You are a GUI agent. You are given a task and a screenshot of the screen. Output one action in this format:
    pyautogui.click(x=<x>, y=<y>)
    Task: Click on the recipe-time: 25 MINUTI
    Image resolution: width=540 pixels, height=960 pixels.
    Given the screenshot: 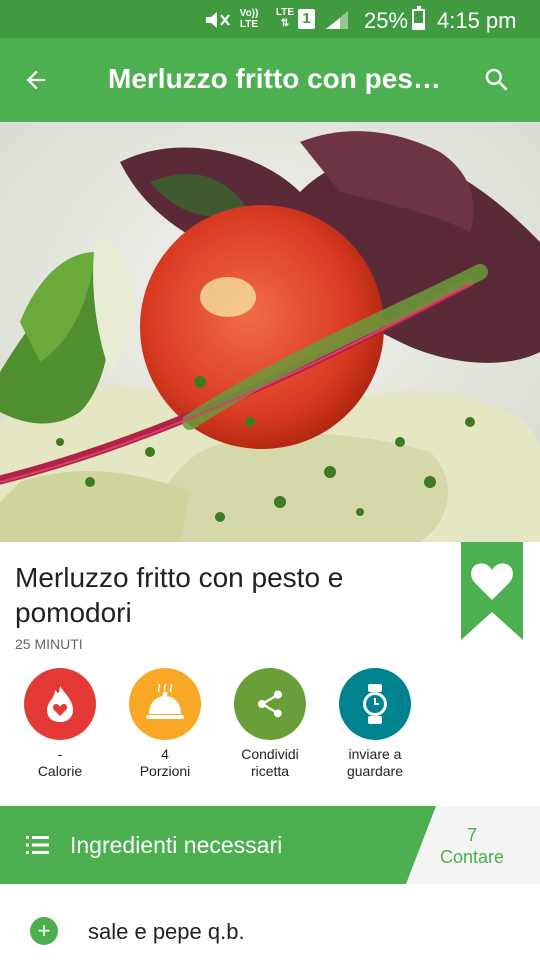 What is the action you would take?
    pyautogui.click(x=49, y=644)
    